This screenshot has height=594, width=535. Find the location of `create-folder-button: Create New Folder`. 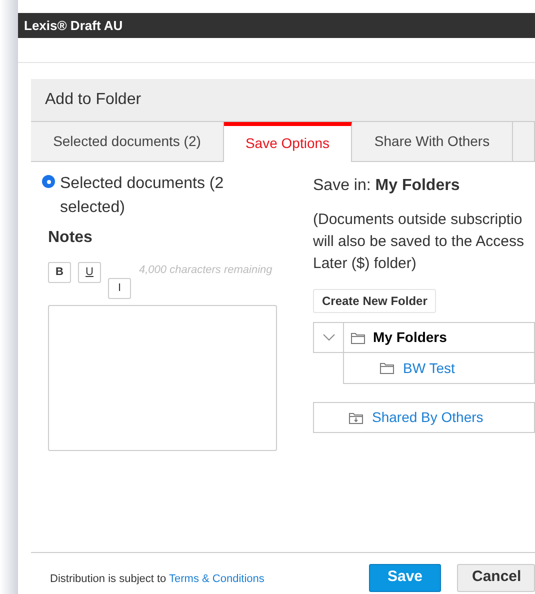

create-folder-button: Create New Folder is located at coordinates (374, 301).